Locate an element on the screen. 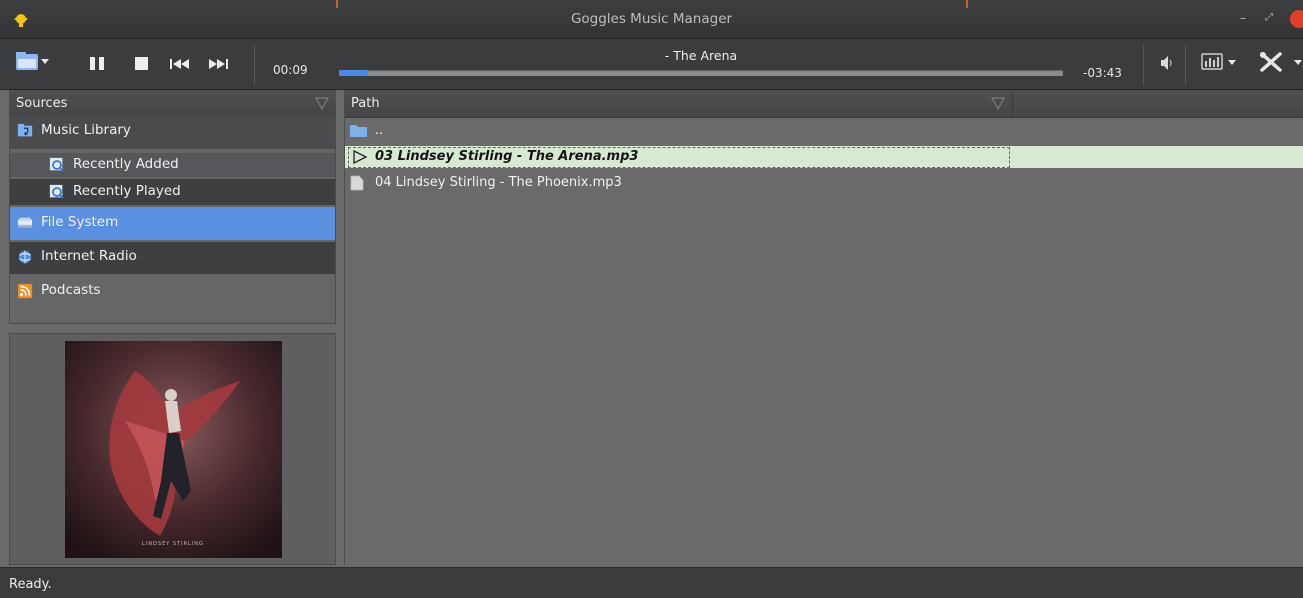 Image resolution: width=1303 pixels, height=598 pixels. preferences-button is located at coordinates (1280, 64).